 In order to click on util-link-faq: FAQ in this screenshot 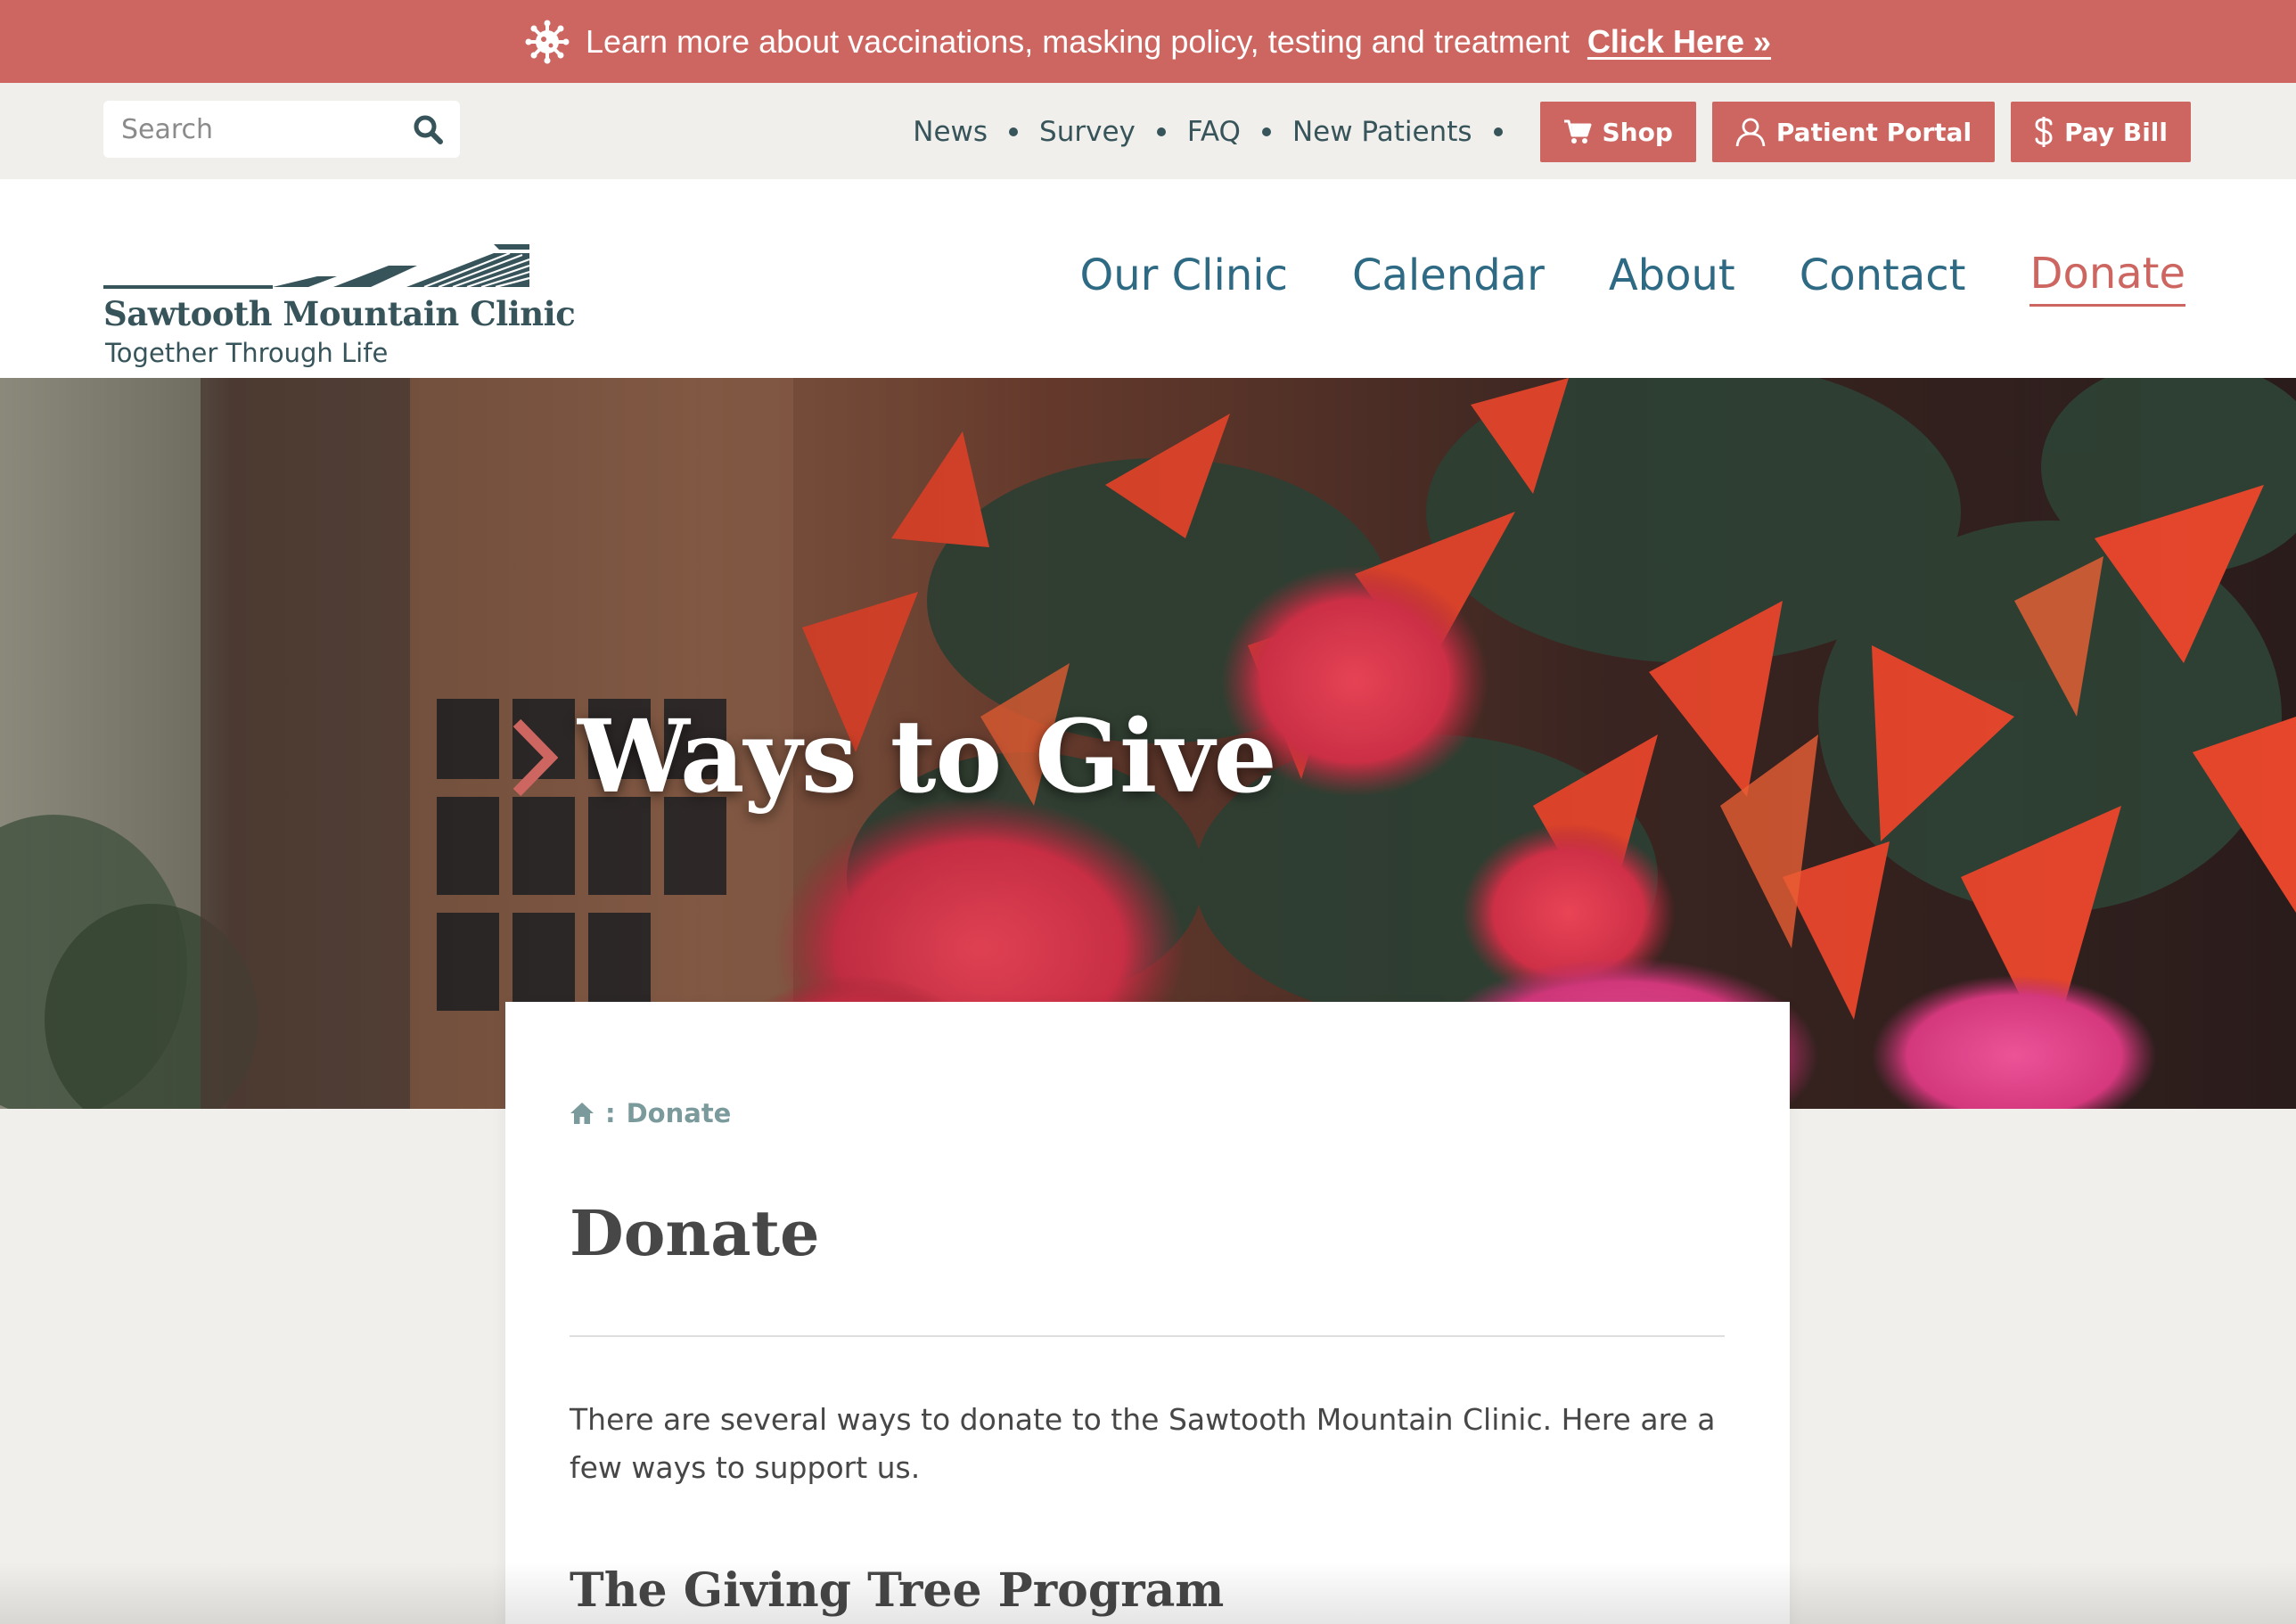, I will do `click(1214, 132)`.